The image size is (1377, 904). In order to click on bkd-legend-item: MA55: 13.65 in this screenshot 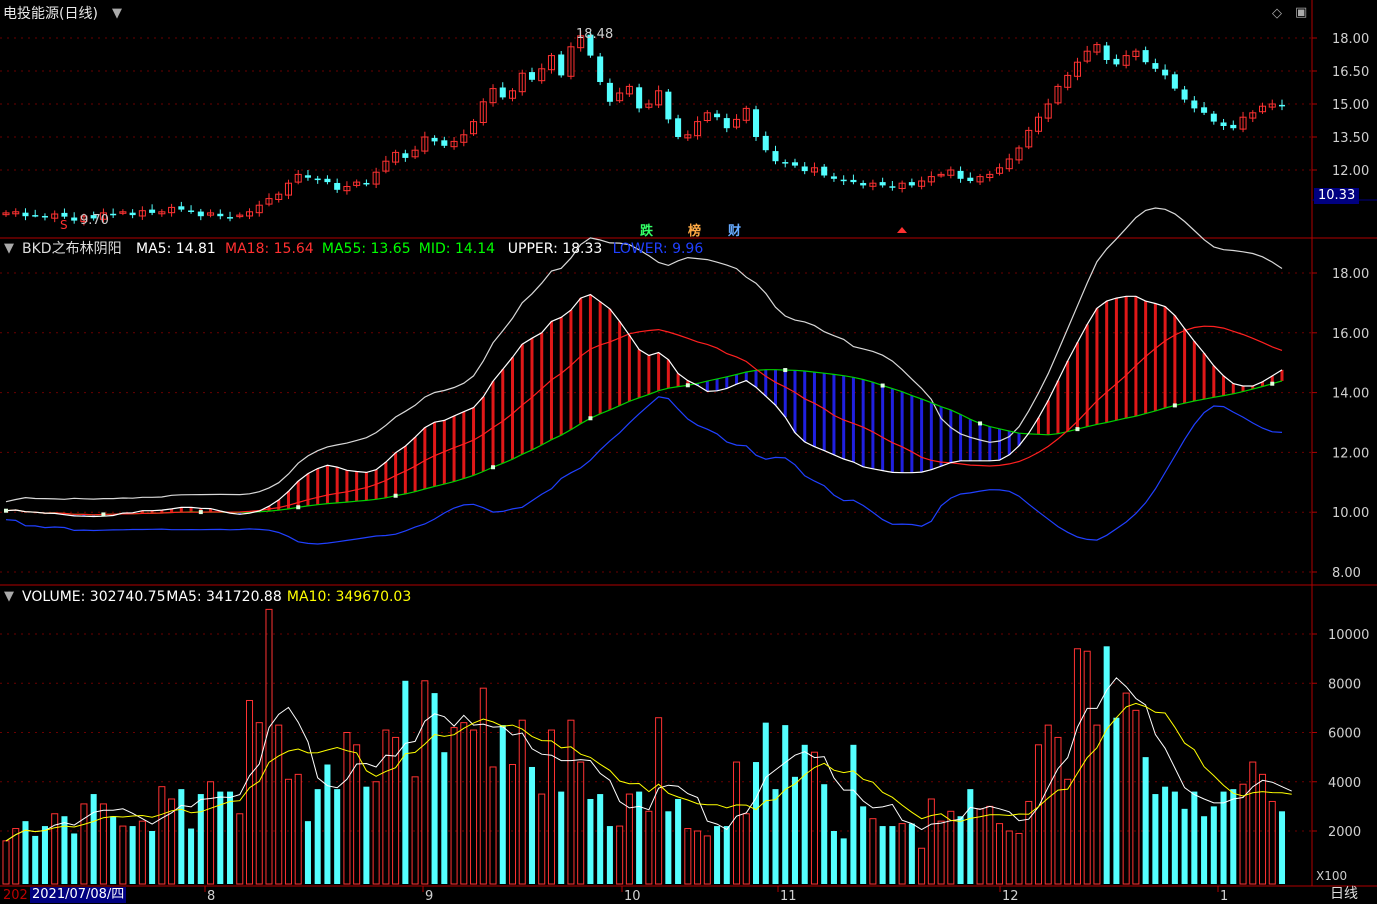, I will do `click(366, 249)`.